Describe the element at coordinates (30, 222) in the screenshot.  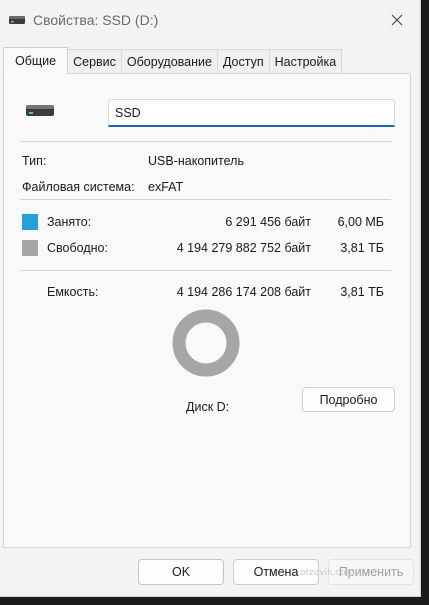
I see `used-space-swatch` at that location.